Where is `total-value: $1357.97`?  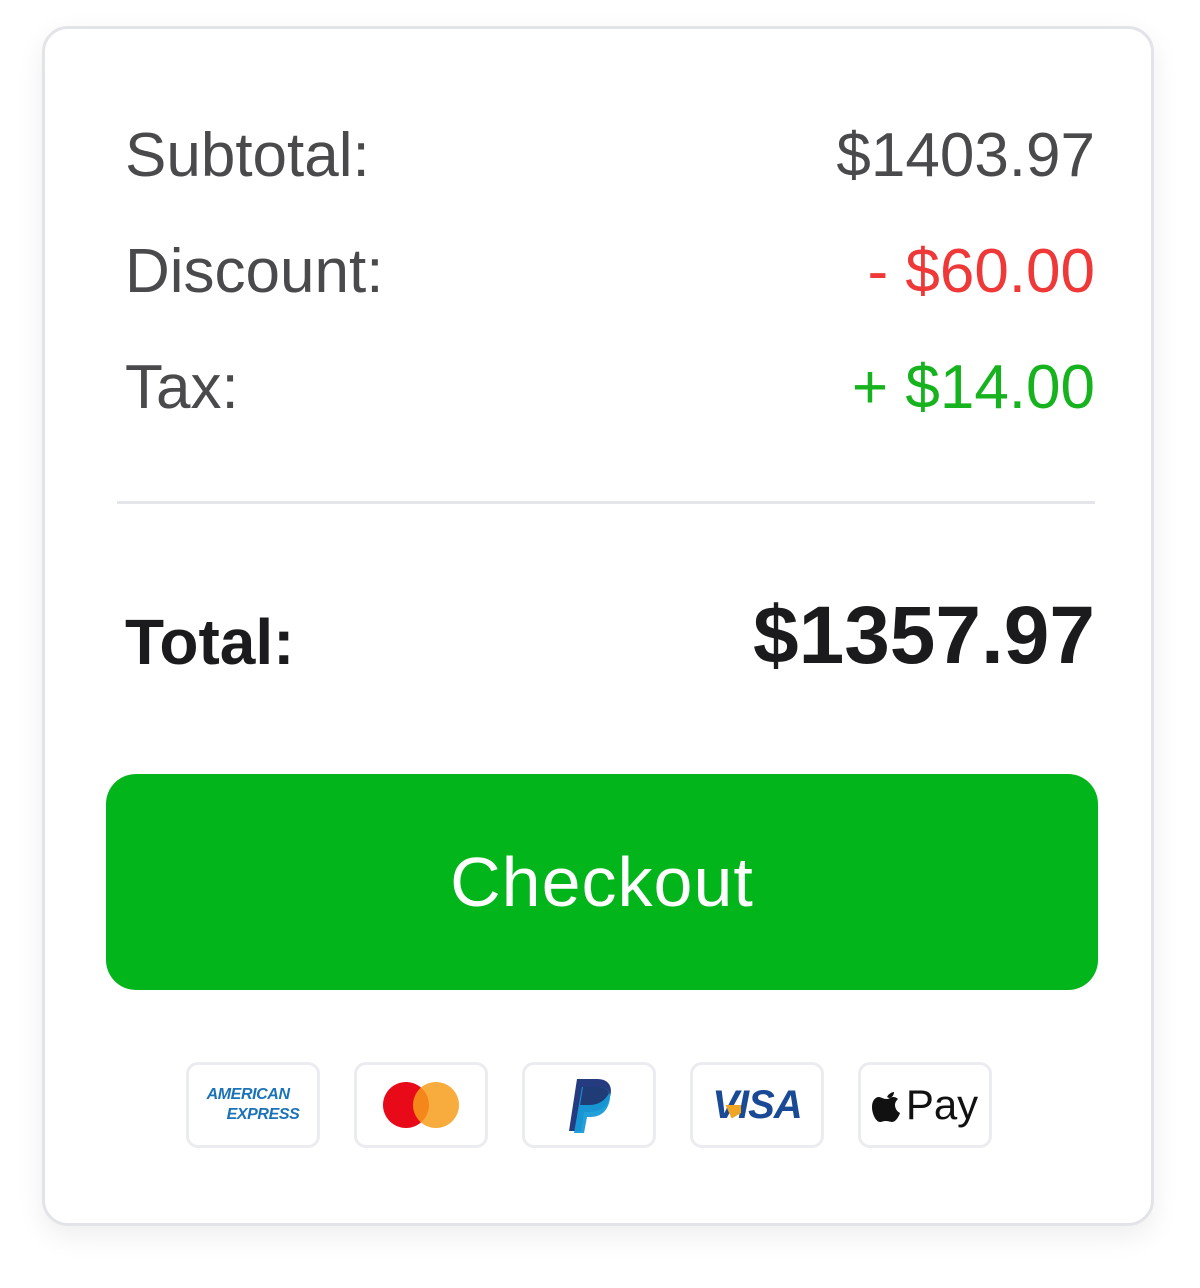 total-value: $1357.97 is located at coordinates (923, 635).